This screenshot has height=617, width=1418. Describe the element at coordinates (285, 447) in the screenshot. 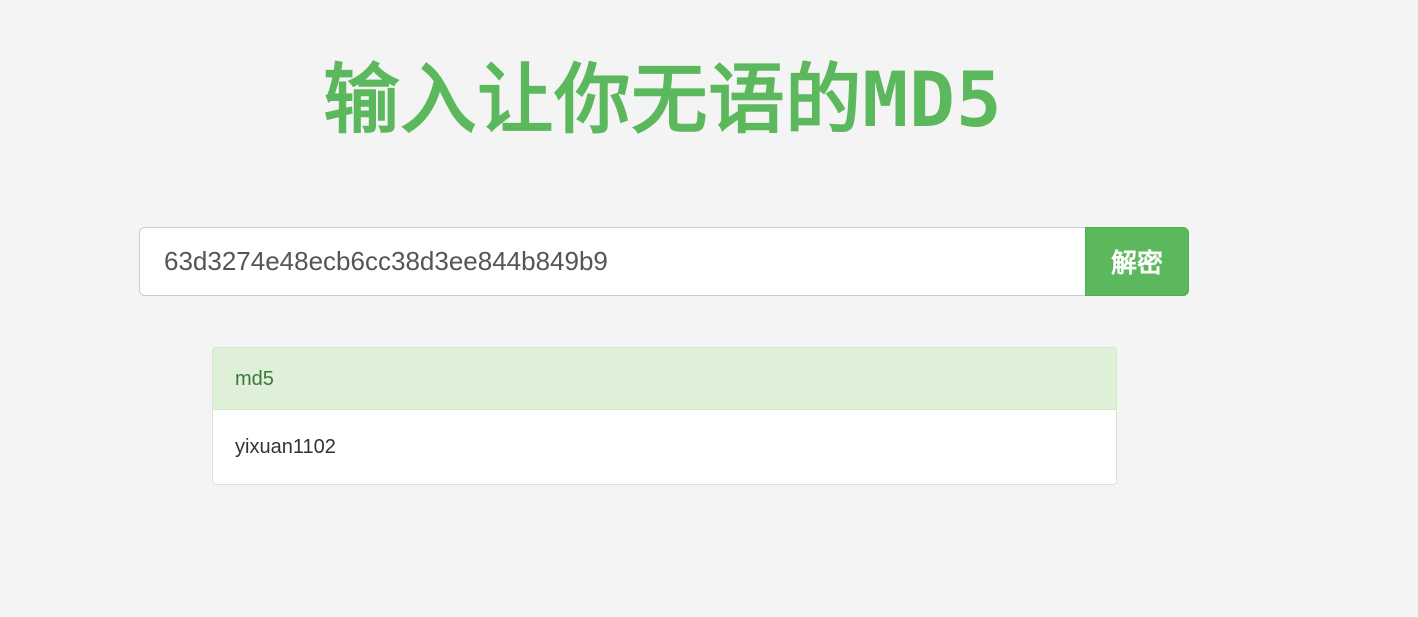

I see `result-value: yixuan1102` at that location.